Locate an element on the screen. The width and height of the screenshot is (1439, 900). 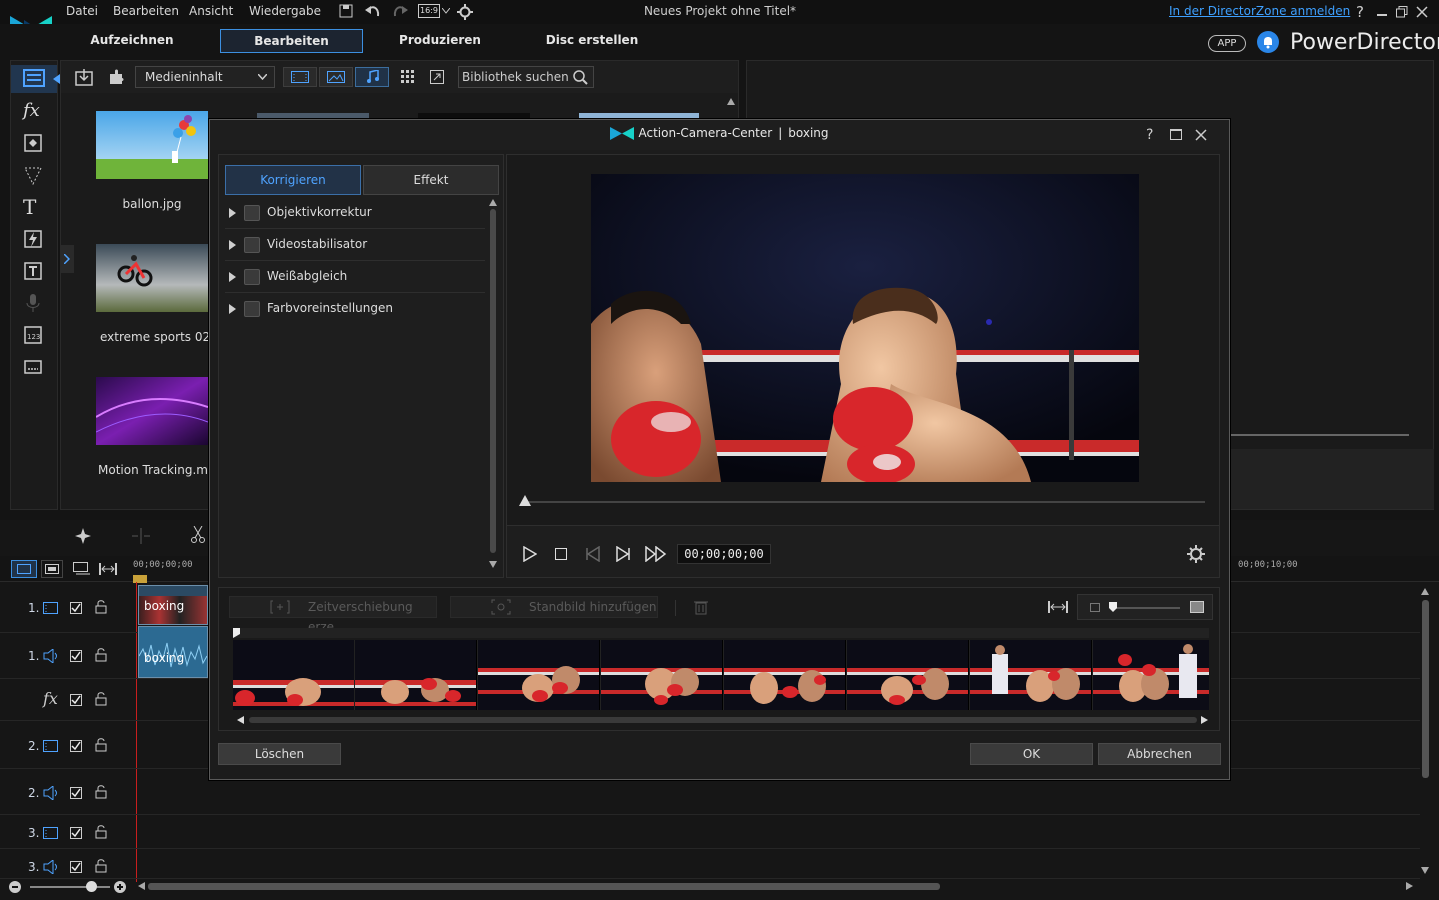
close-icon is located at coordinates (1422, 12).